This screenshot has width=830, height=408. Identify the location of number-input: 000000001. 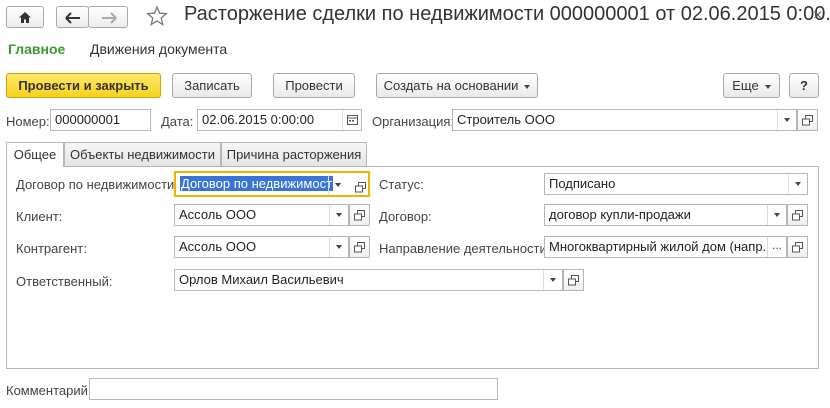
(100, 120).